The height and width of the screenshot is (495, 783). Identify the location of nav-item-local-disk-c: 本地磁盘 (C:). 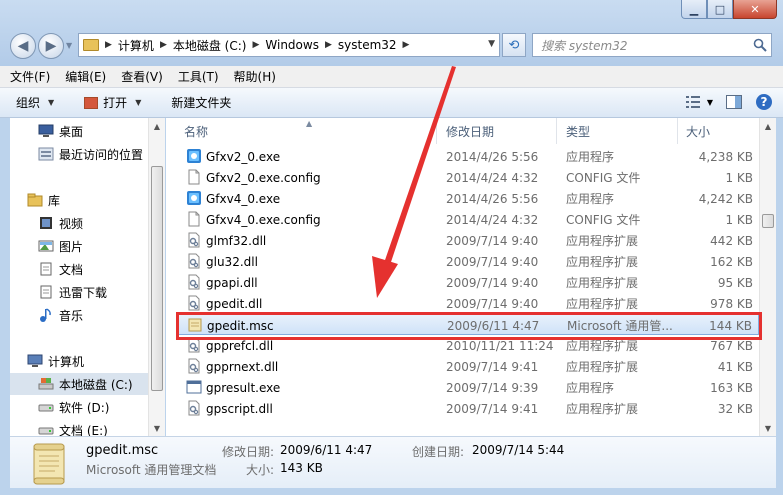
(79, 384).